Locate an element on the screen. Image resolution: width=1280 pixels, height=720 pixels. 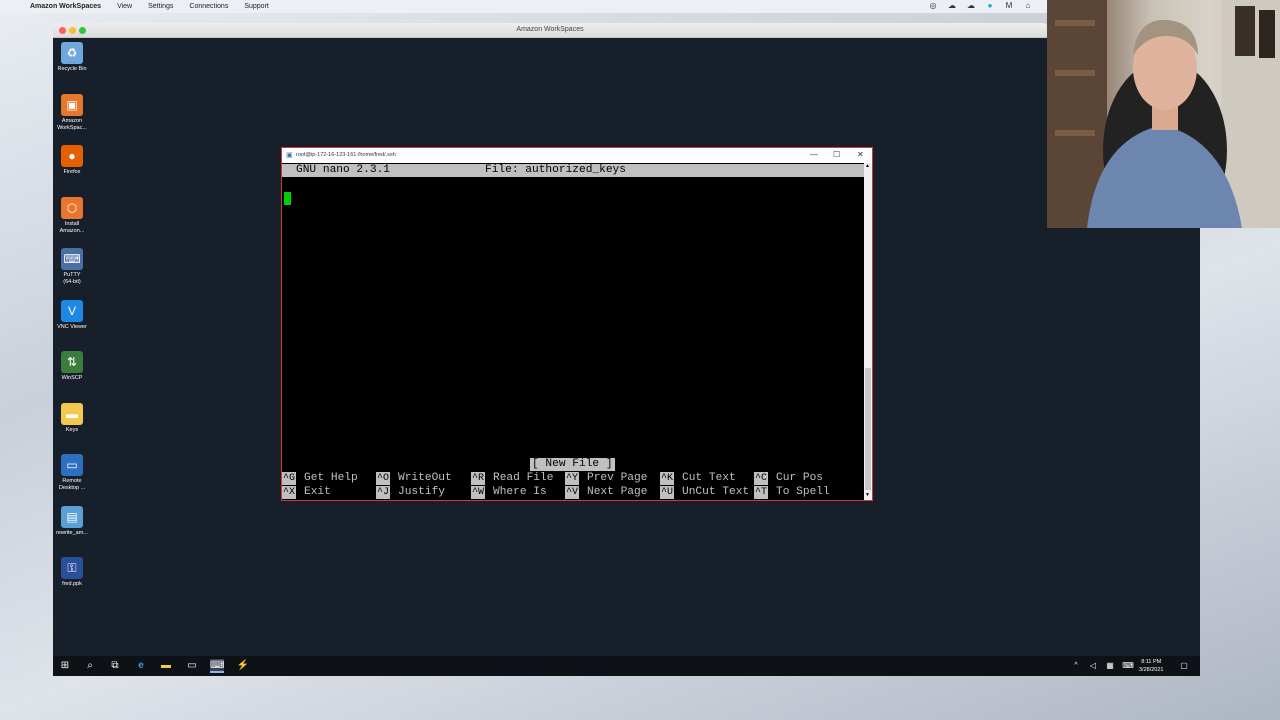
gmail-icon: M is located at coordinates (1009, 5).